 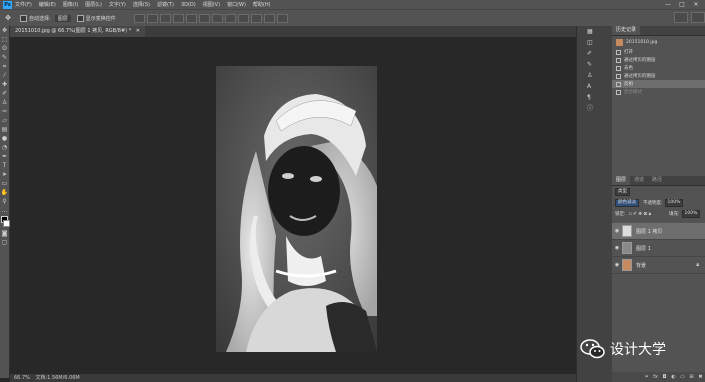 I want to click on background-color-swatch, so click(x=6, y=223).